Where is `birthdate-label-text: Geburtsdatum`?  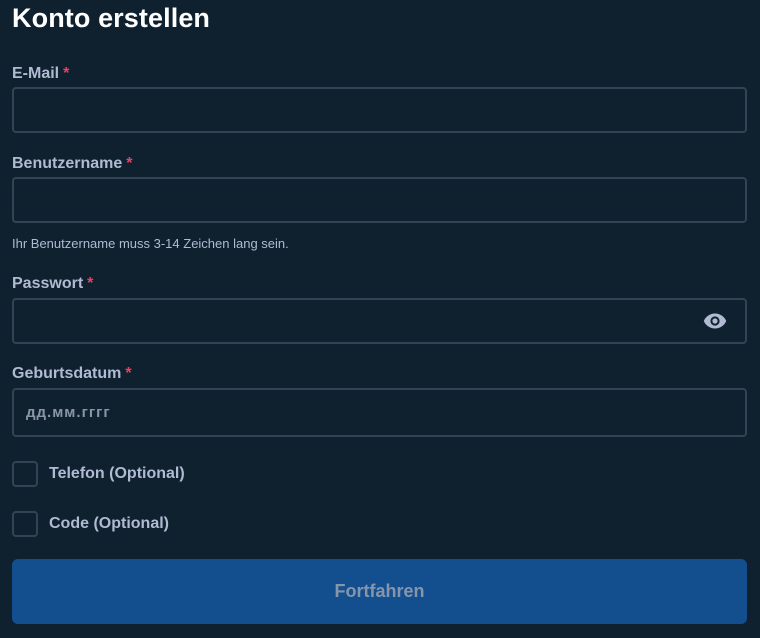
birthdate-label-text: Geburtsdatum is located at coordinates (67, 373).